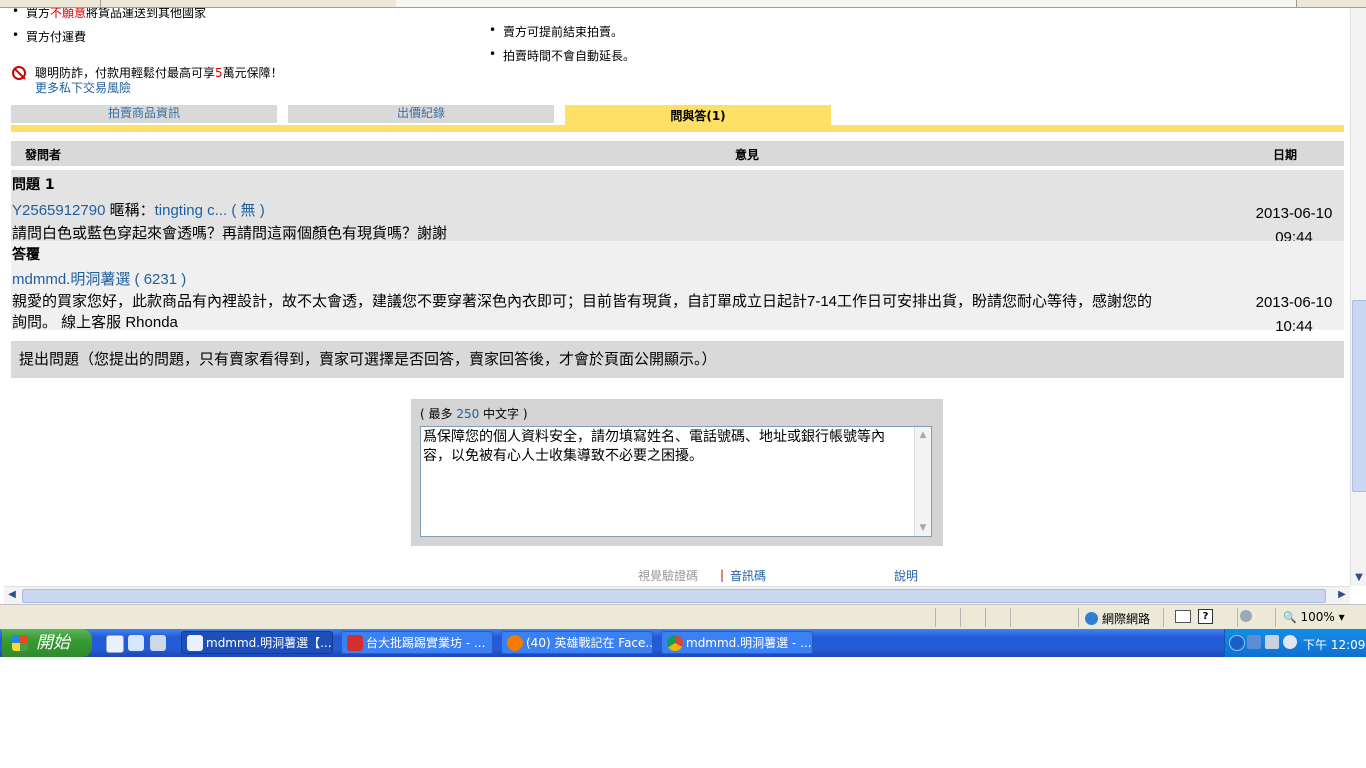  Describe the element at coordinates (1237, 643) in the screenshot. I see `tray-expand-icon` at that location.